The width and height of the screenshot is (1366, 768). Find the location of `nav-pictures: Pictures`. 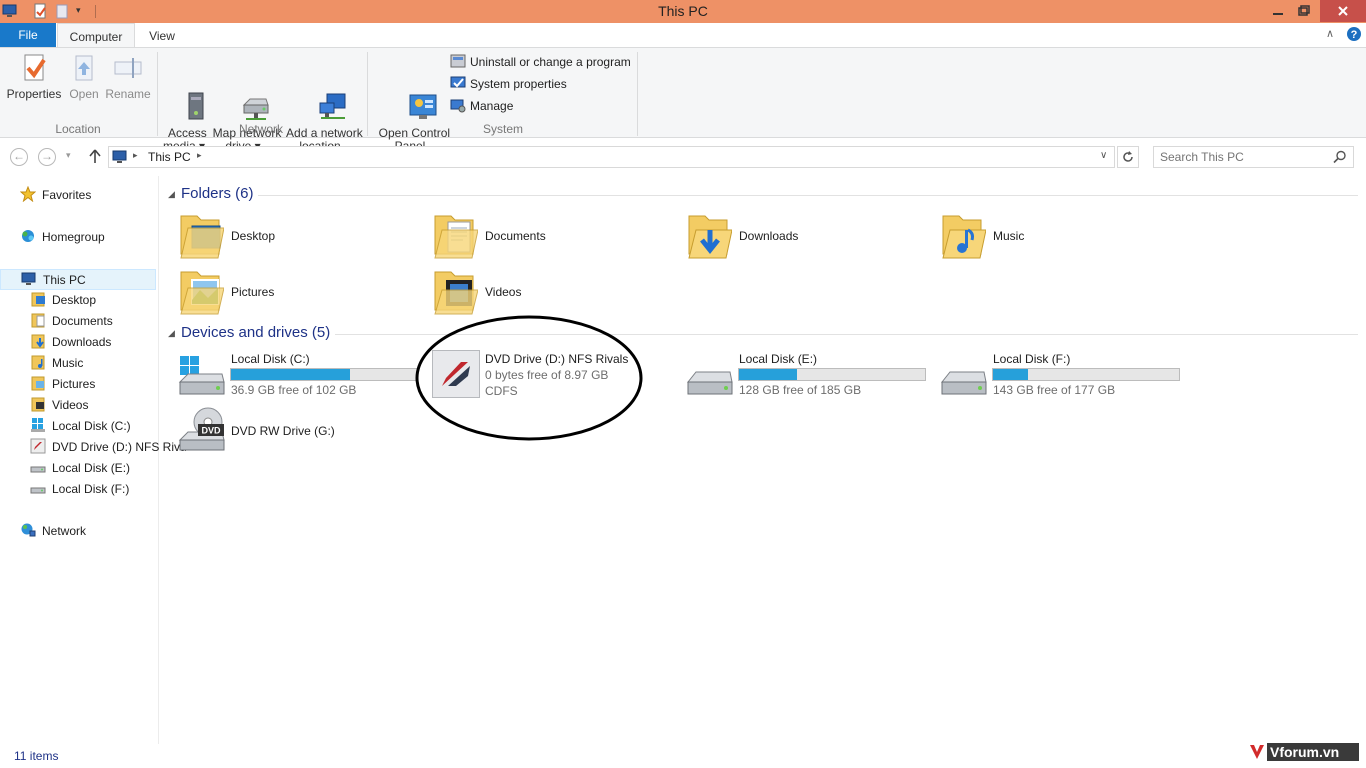

nav-pictures: Pictures is located at coordinates (93, 384).